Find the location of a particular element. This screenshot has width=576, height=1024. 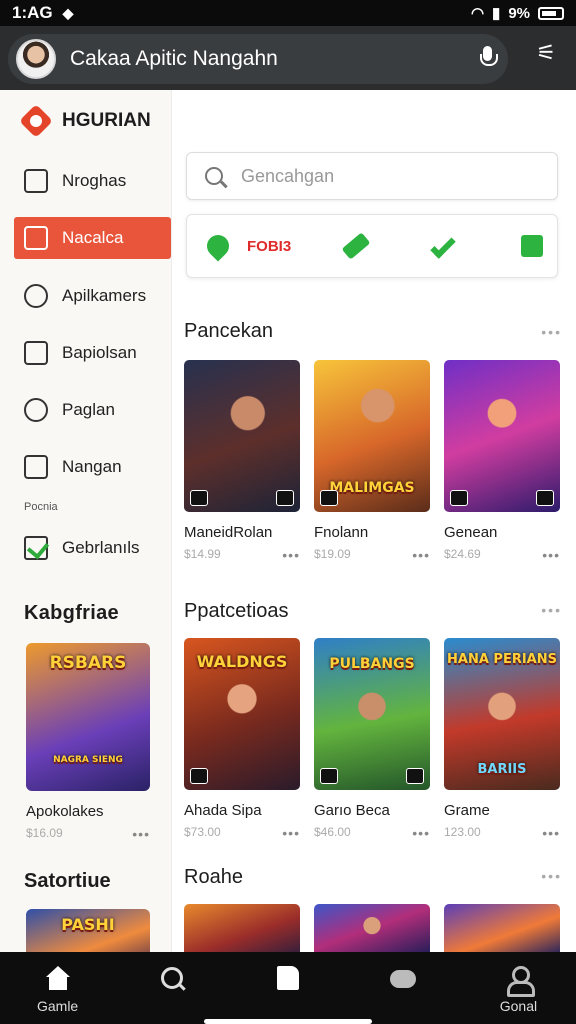

thumbnail-subtitle: NAGRA SIENG is located at coordinates (88, 760).